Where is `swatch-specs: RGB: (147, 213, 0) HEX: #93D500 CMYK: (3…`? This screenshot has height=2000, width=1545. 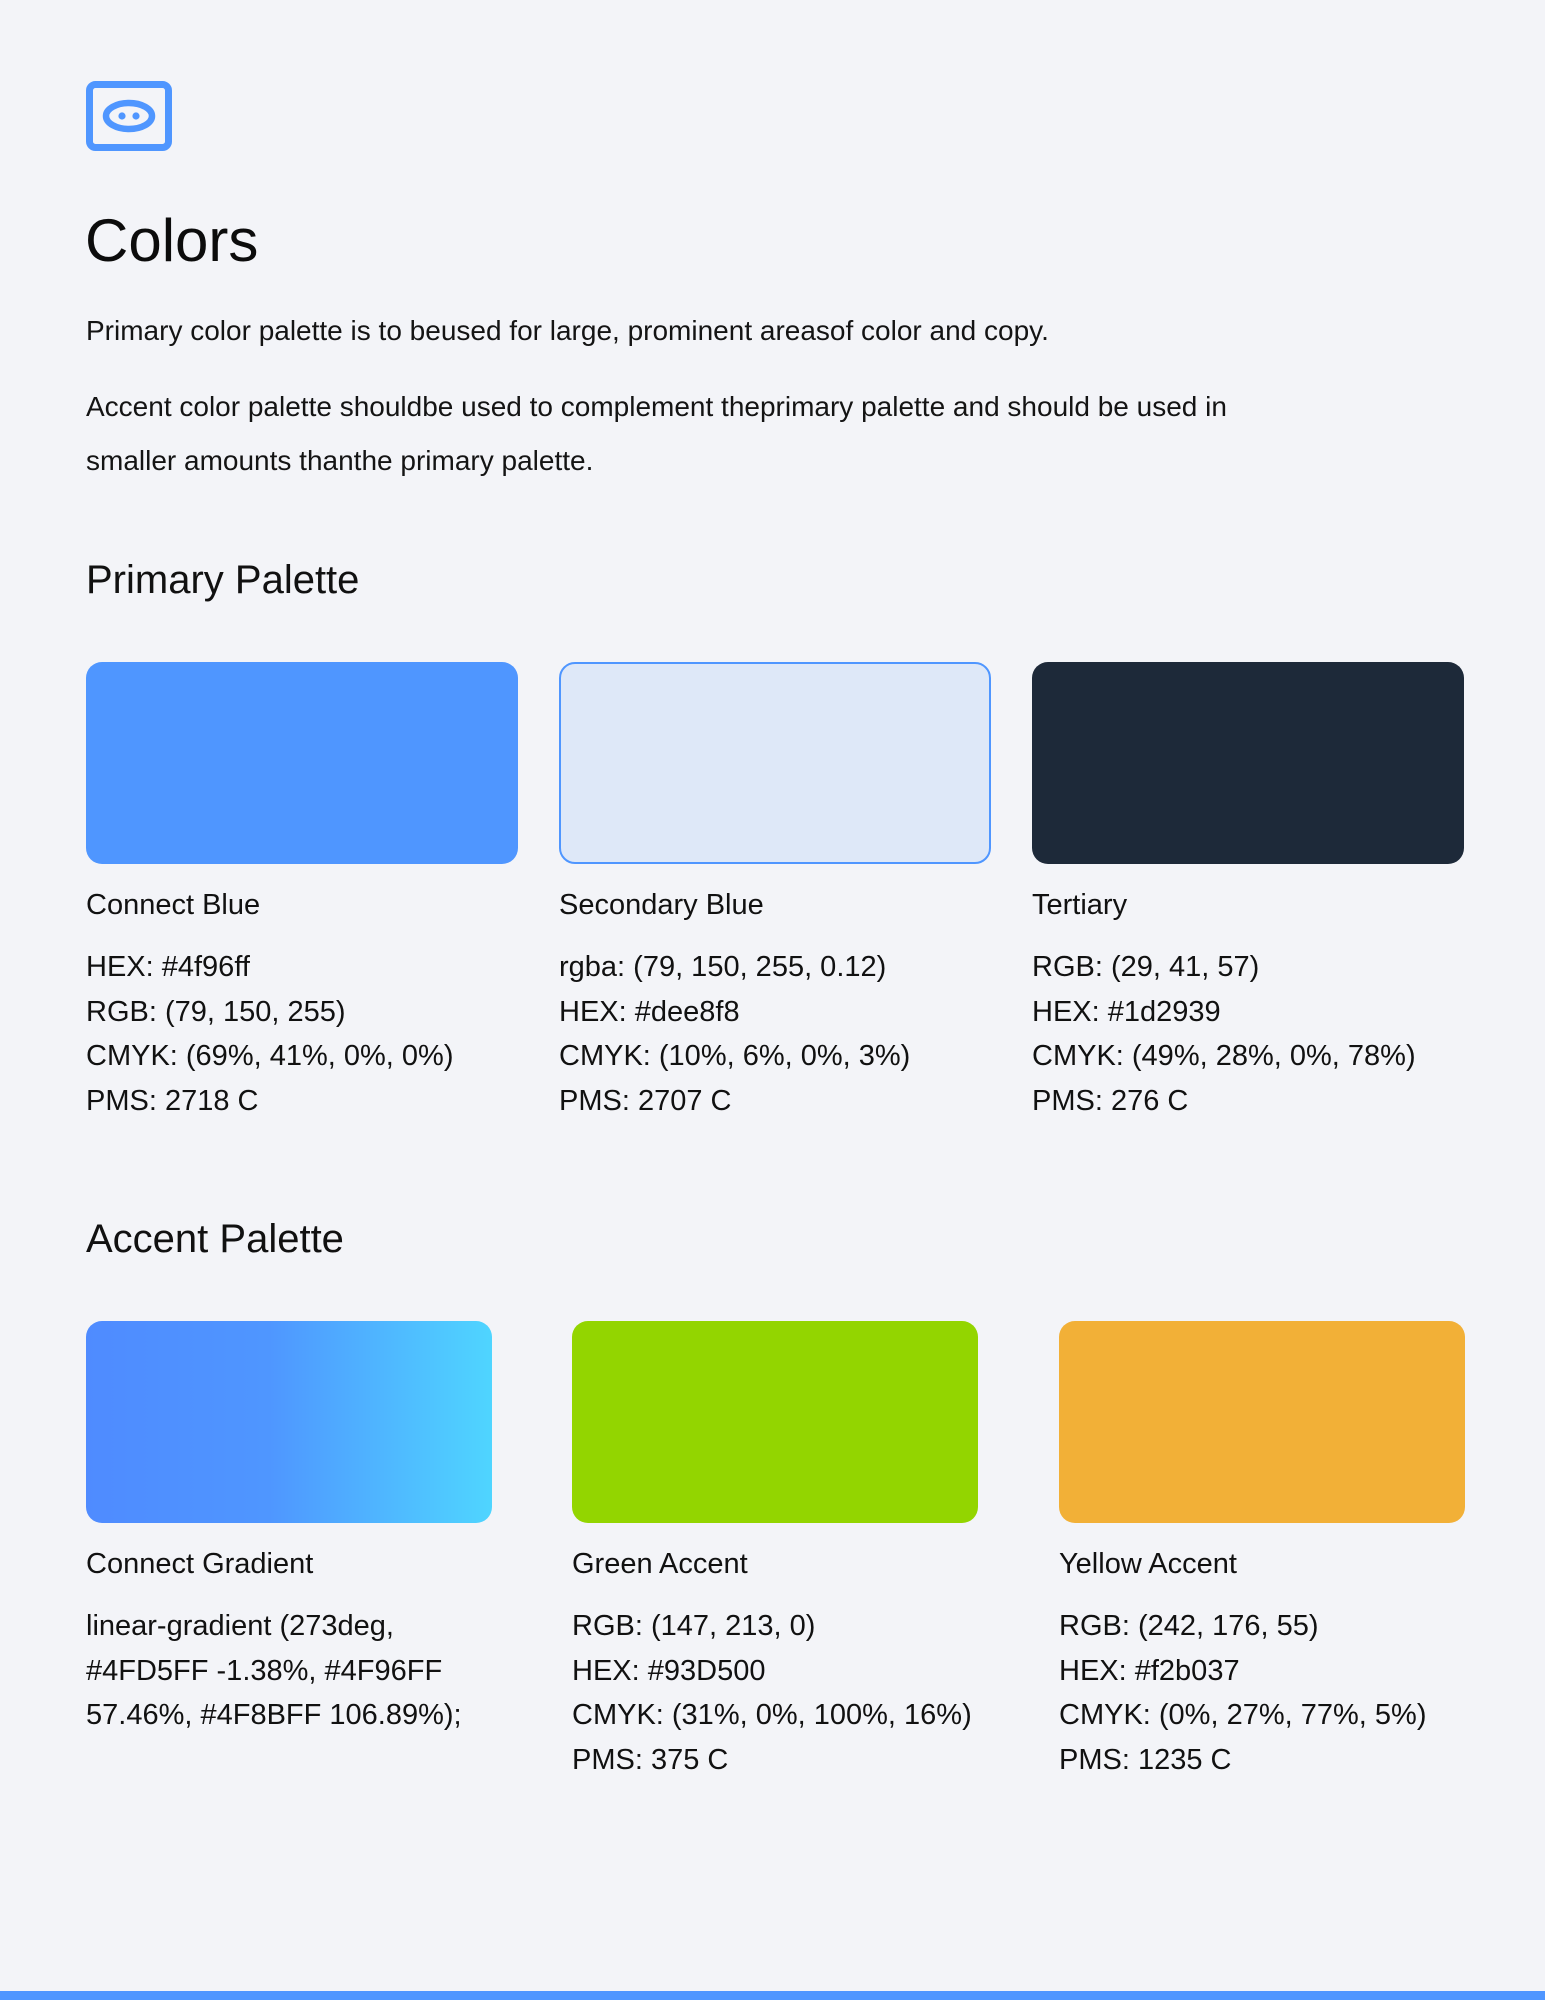
swatch-specs: RGB: (147, 213, 0) HEX: #93D500 CMYK: (3… is located at coordinates (775, 1693).